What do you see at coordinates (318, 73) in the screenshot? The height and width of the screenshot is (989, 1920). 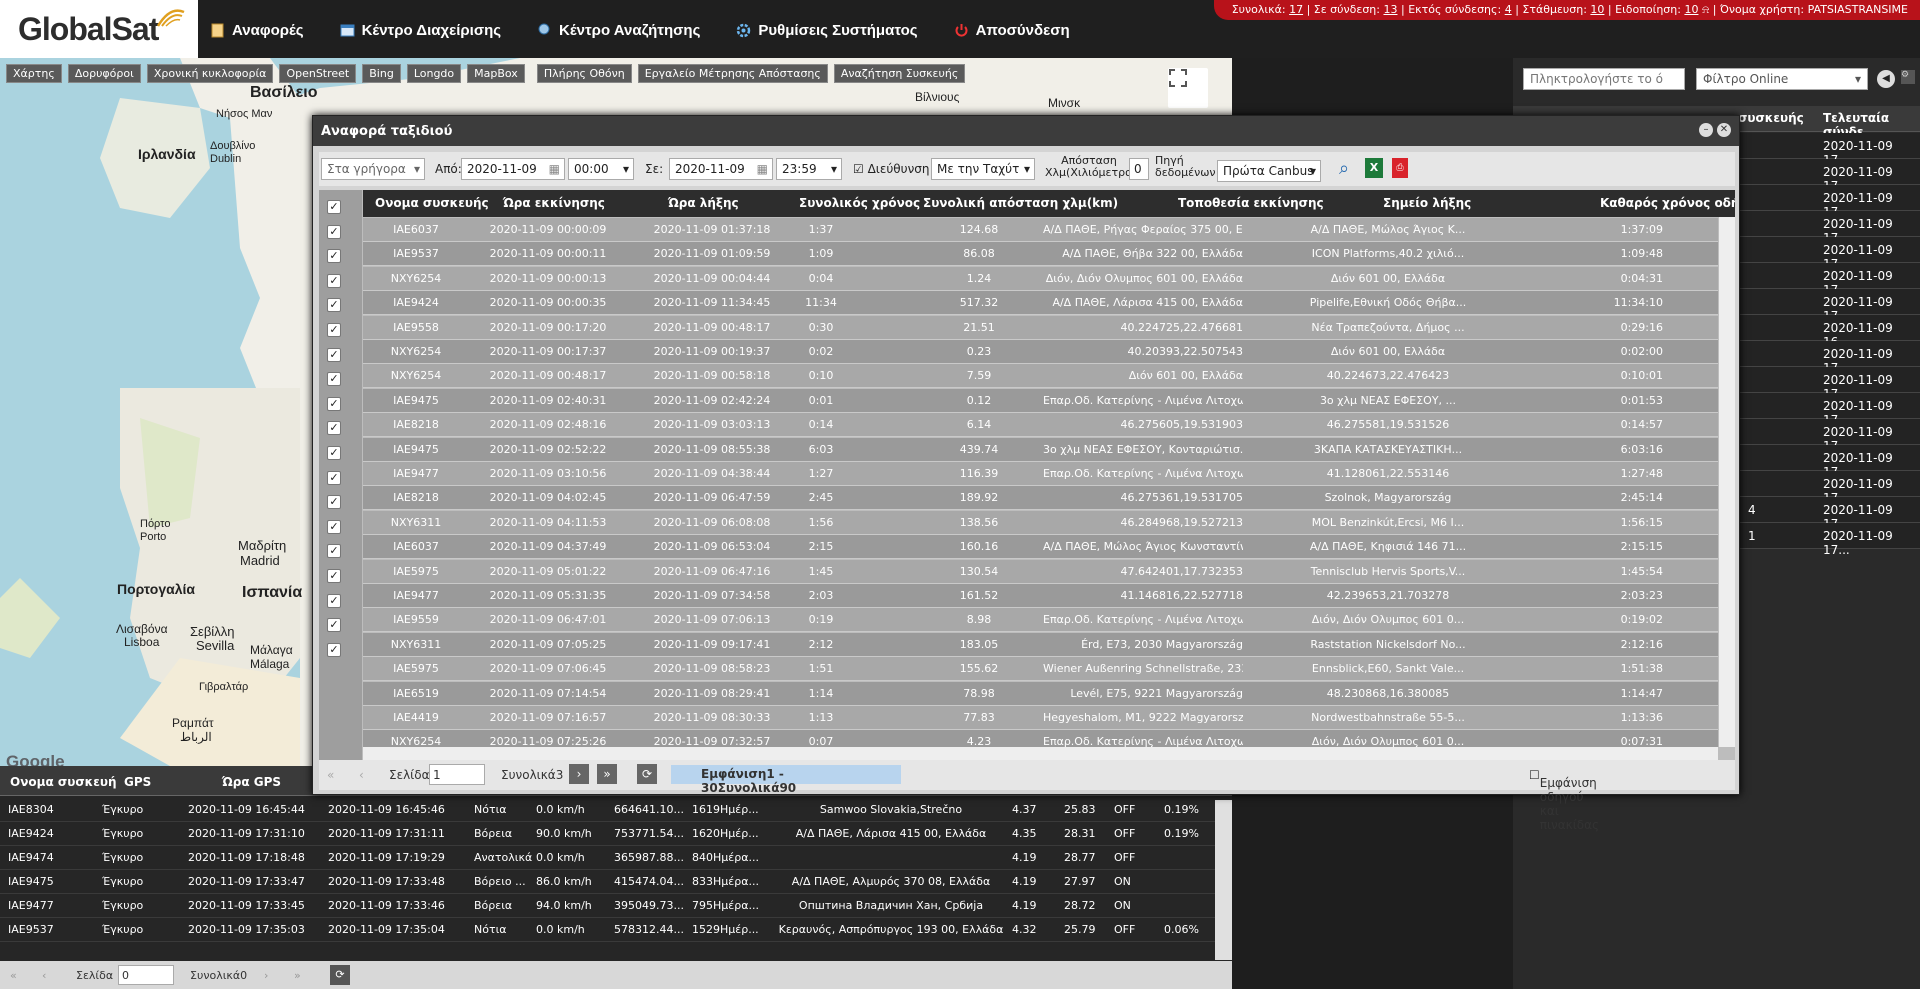 I see `openstreet-button: OpenStreet` at bounding box center [318, 73].